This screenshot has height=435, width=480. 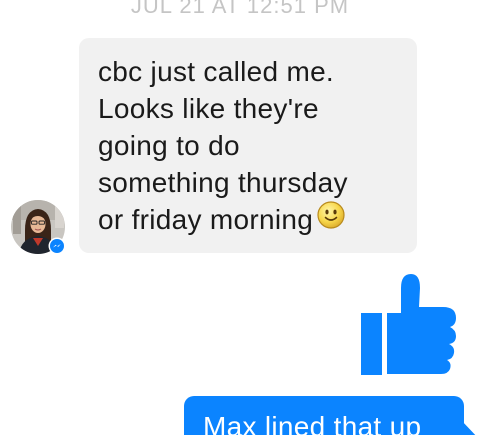 I want to click on incoming-message-line: going to do, so click(x=169, y=145).